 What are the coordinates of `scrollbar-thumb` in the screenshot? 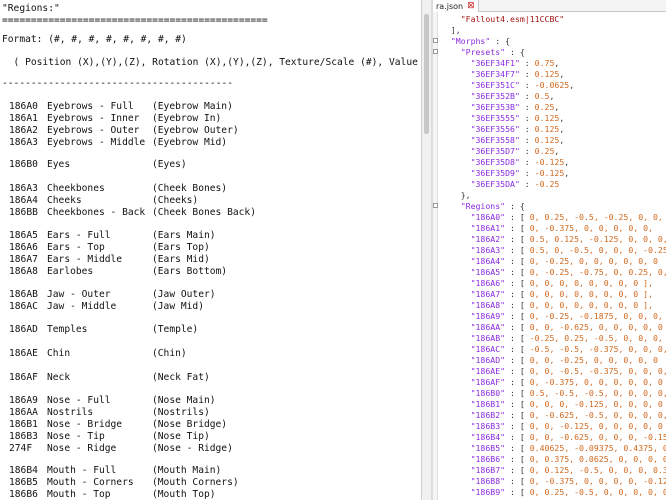 It's located at (426, 74).